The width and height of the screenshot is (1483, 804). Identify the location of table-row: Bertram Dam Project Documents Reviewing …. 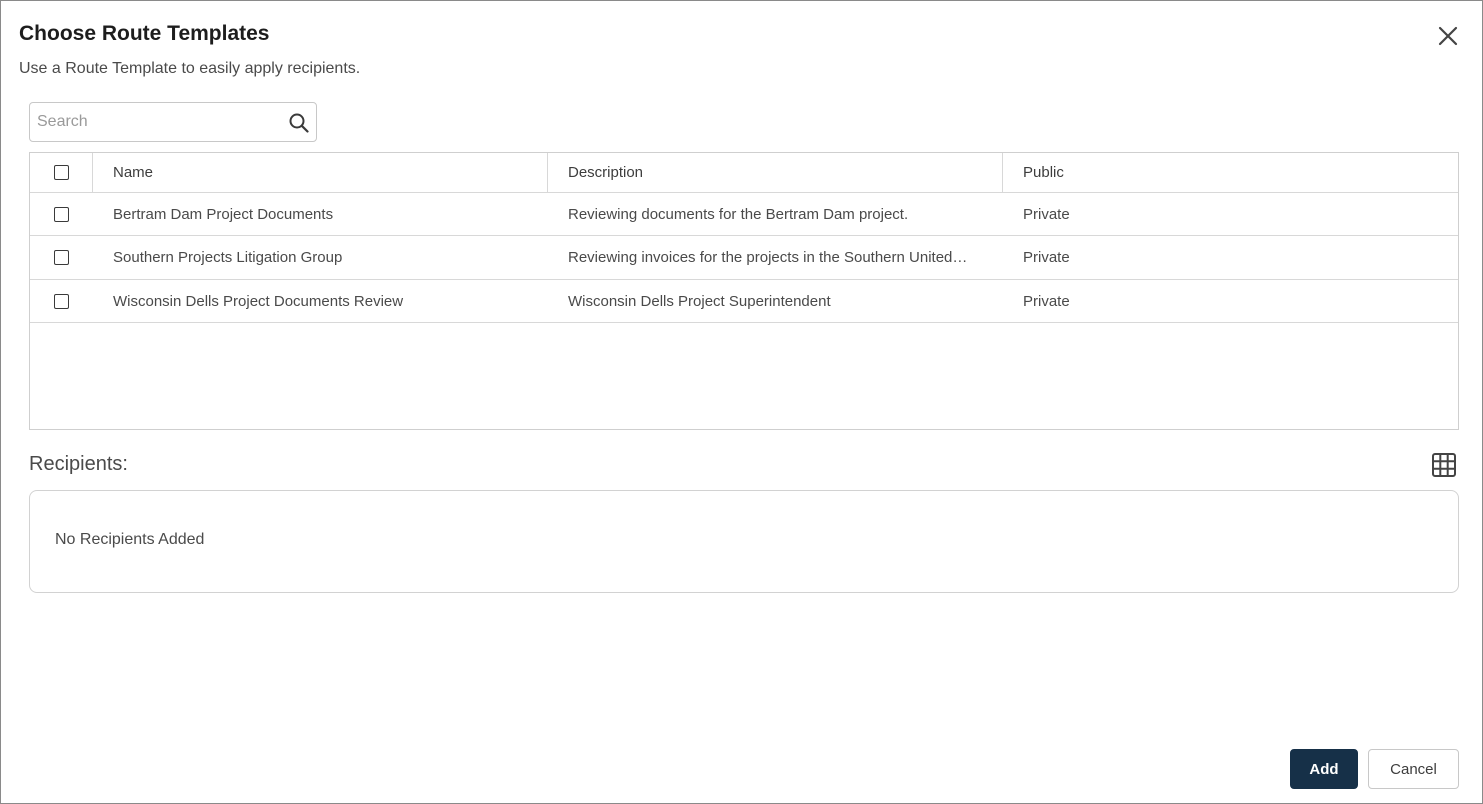
(744, 214).